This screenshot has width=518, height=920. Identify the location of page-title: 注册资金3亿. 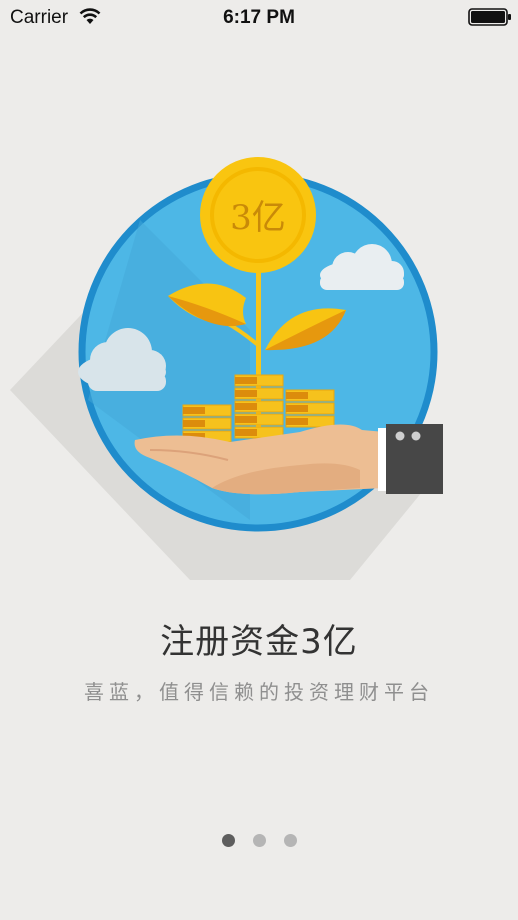
(259, 642).